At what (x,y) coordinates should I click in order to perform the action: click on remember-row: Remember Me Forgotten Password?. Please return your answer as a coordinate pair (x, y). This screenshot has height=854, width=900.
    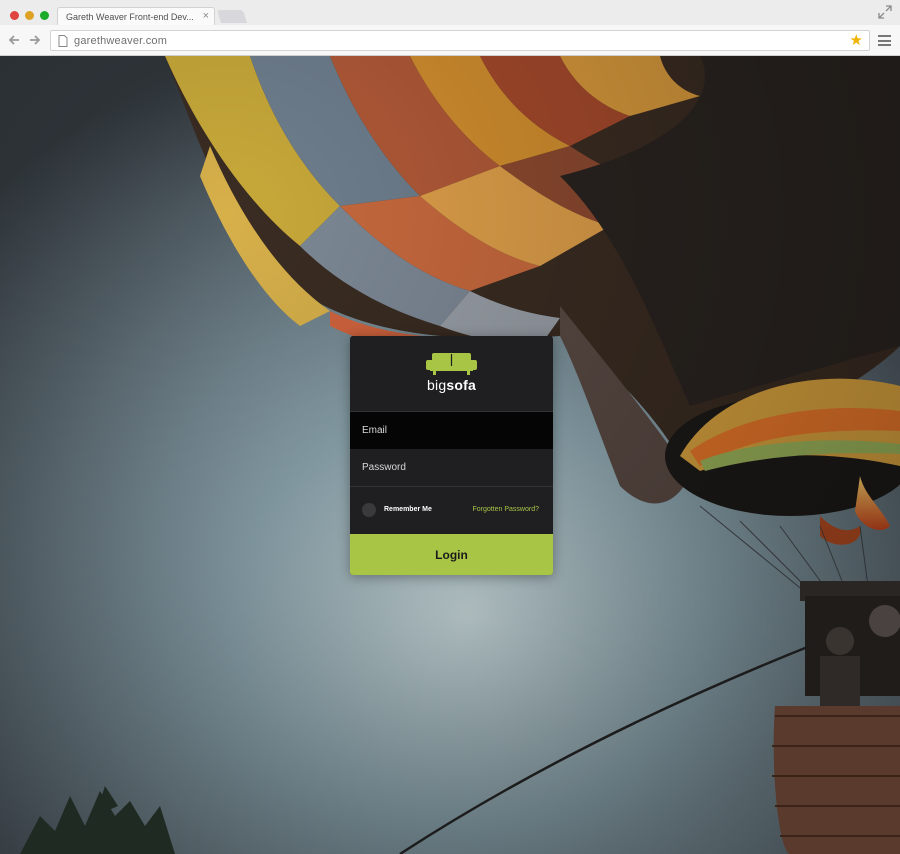
    Looking at the image, I should click on (451, 510).